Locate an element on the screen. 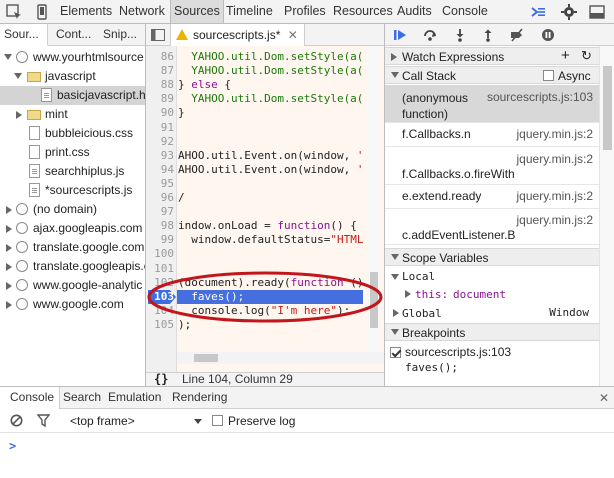  scope-local: Local is located at coordinates (492, 277).